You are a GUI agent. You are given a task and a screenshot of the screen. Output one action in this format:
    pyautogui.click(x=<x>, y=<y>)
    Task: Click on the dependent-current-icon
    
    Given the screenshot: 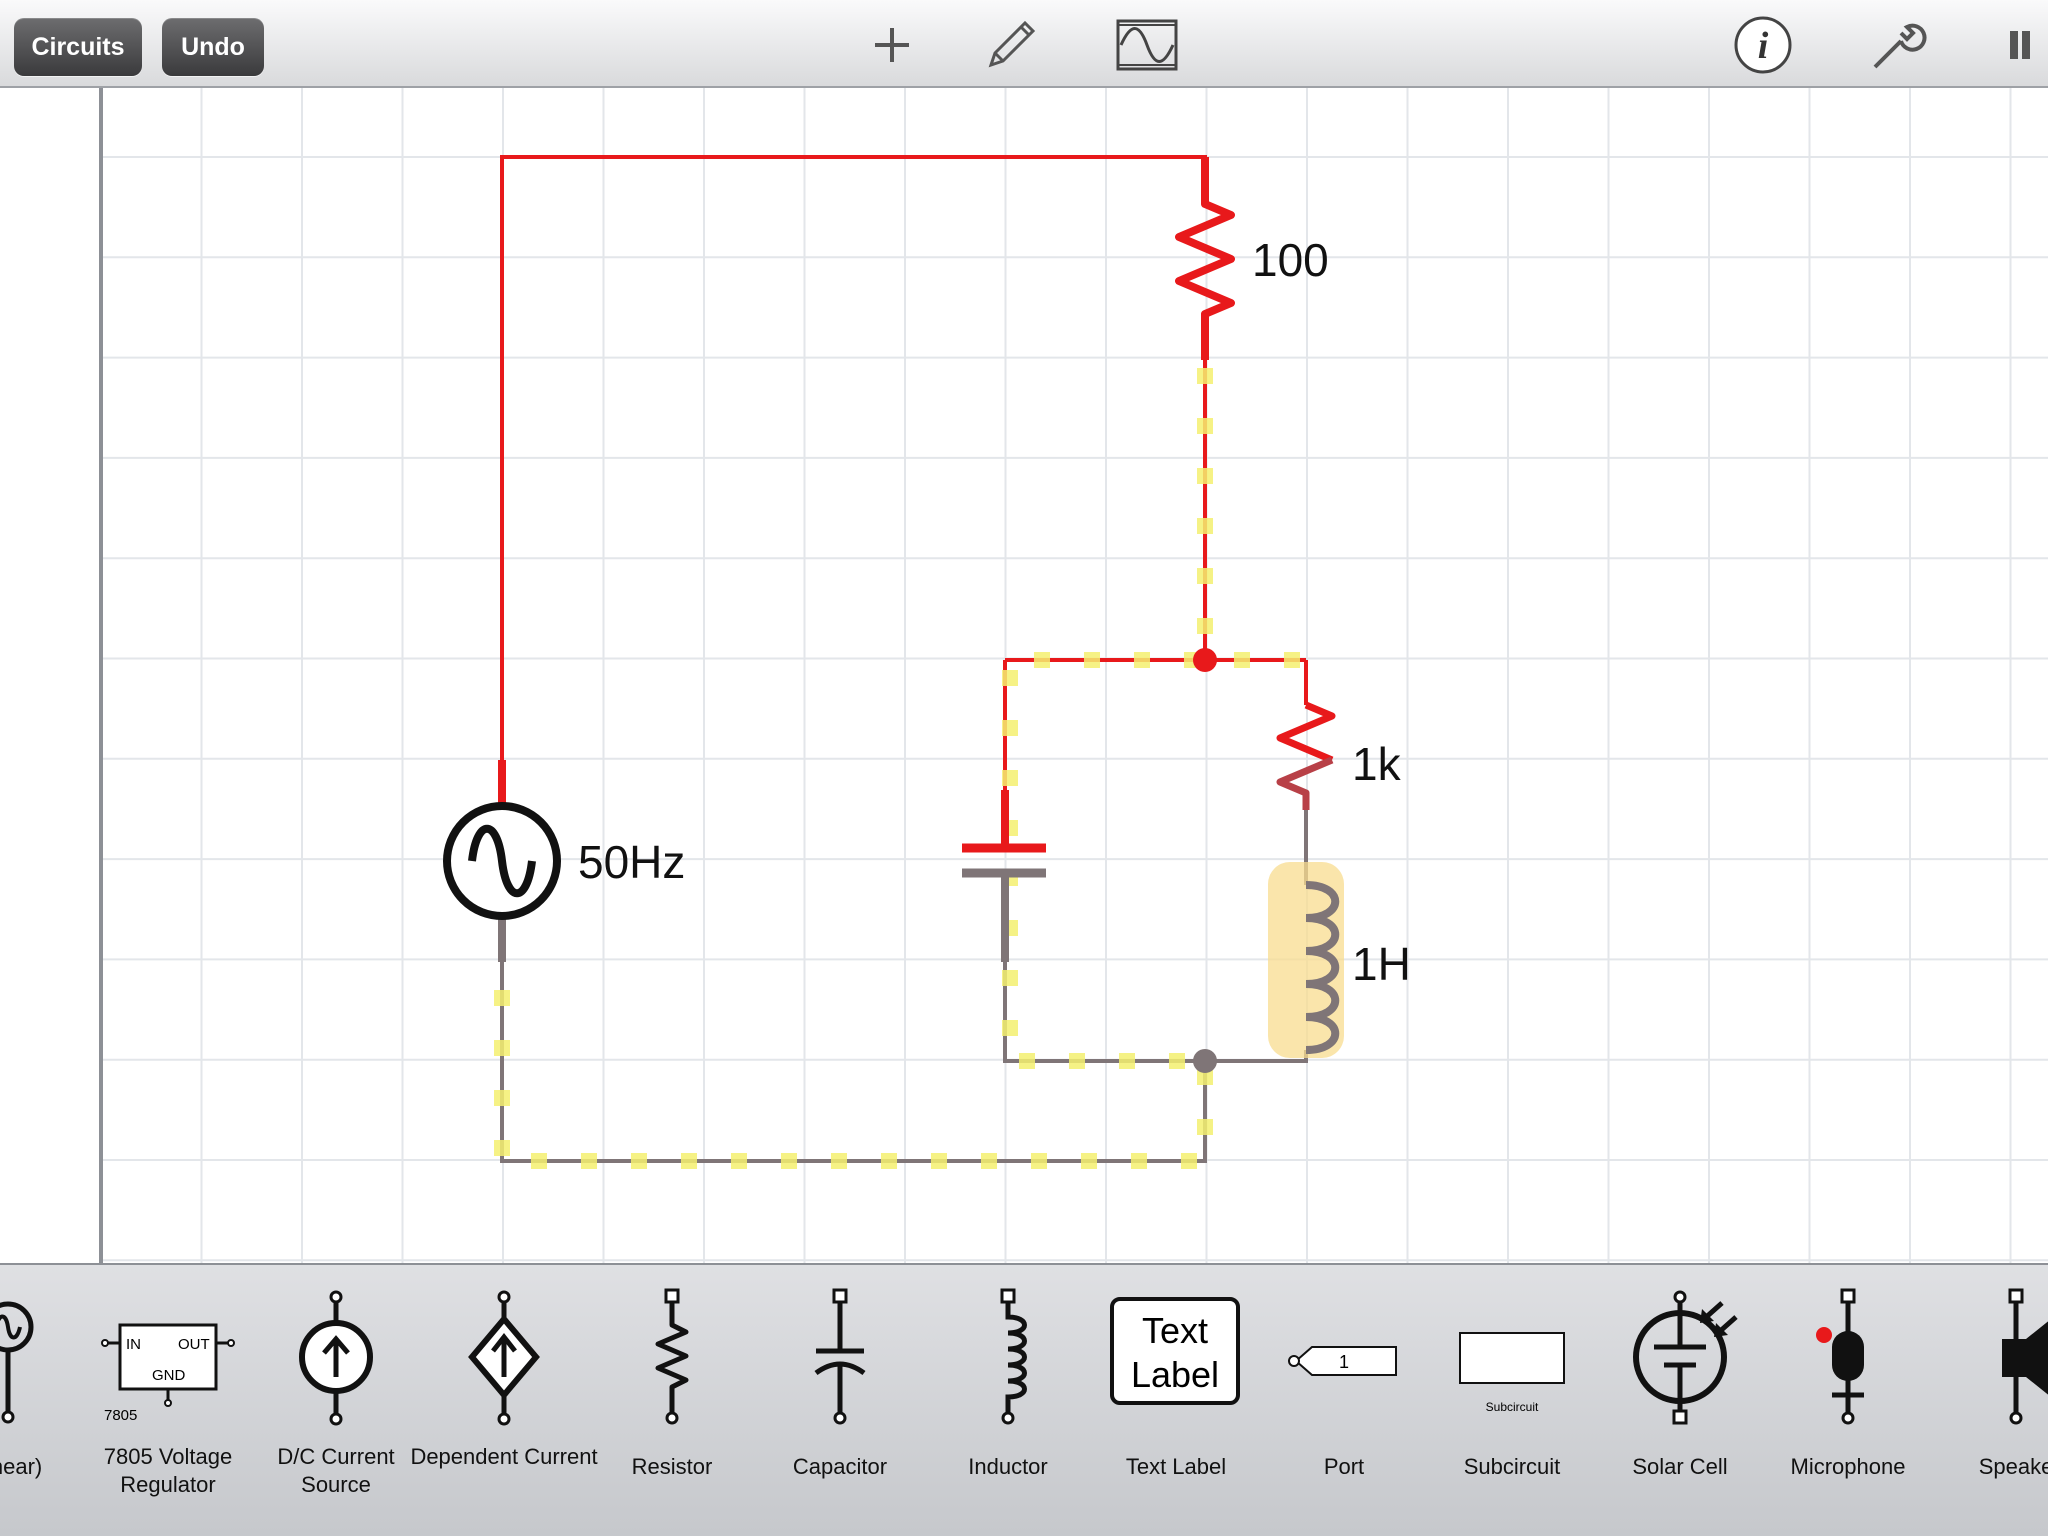 What is the action you would take?
    pyautogui.click(x=504, y=1358)
    